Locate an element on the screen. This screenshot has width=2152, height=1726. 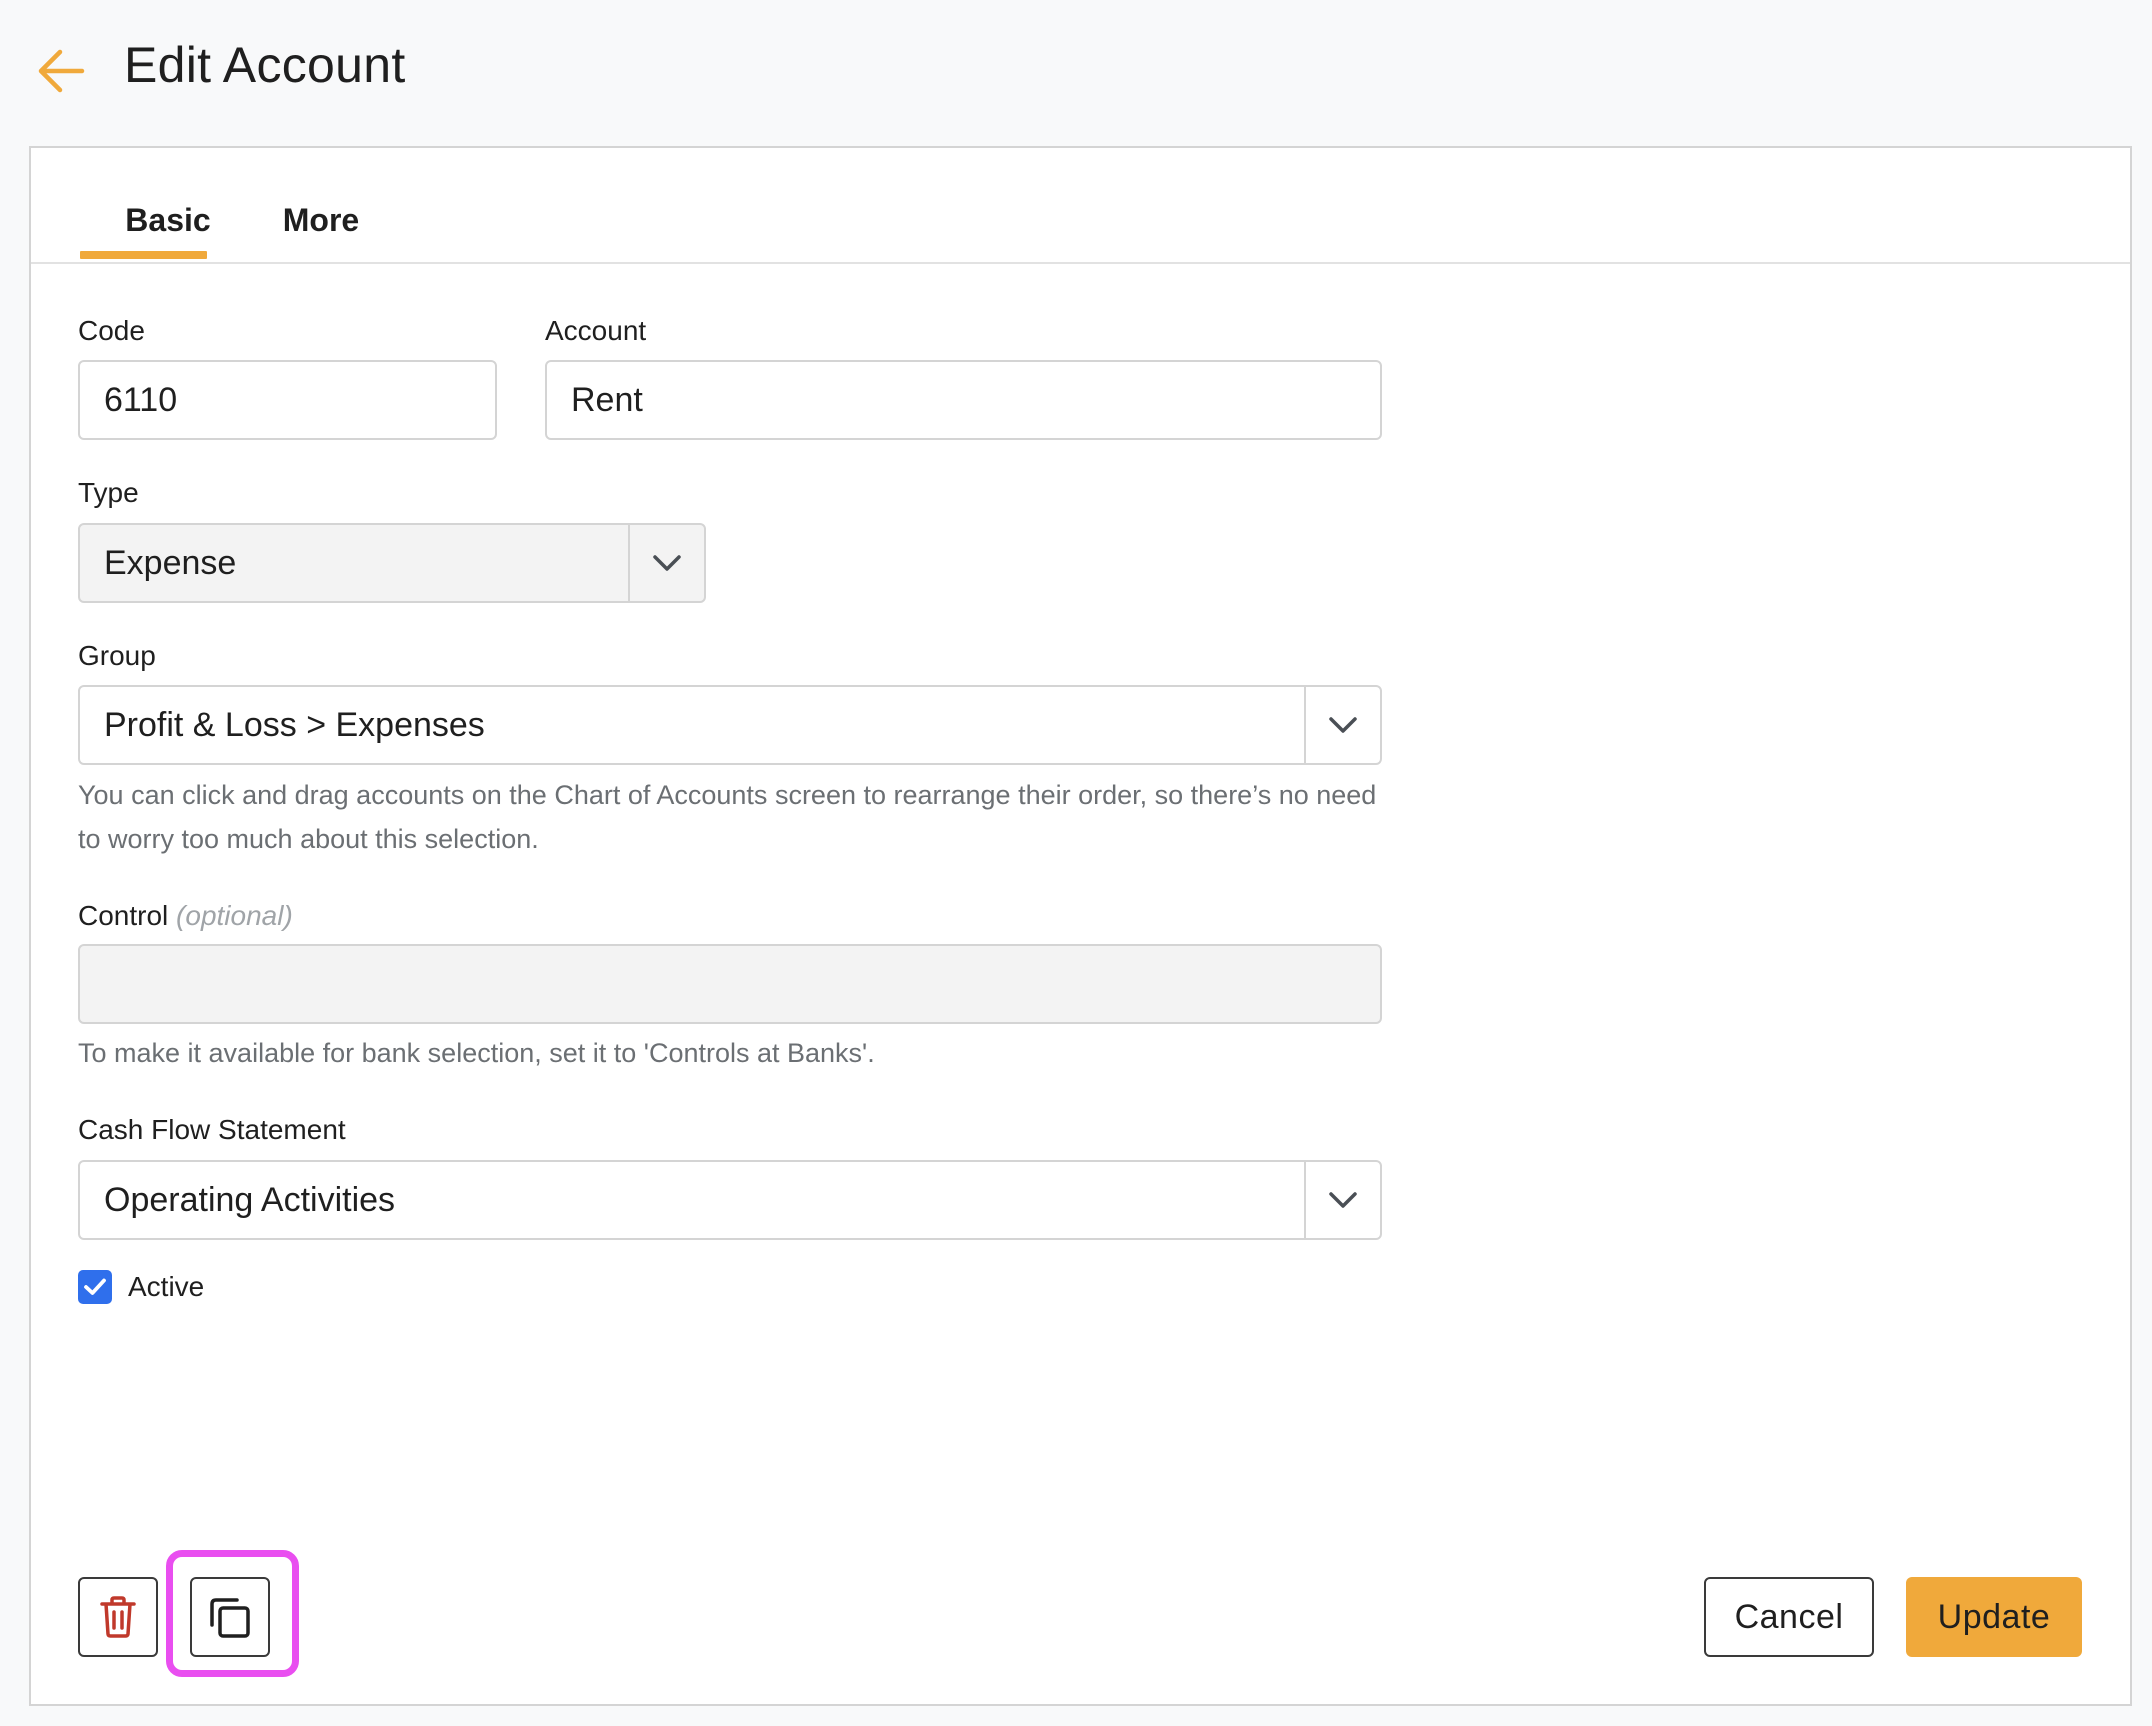
page-title: Edit Account is located at coordinates (265, 65).